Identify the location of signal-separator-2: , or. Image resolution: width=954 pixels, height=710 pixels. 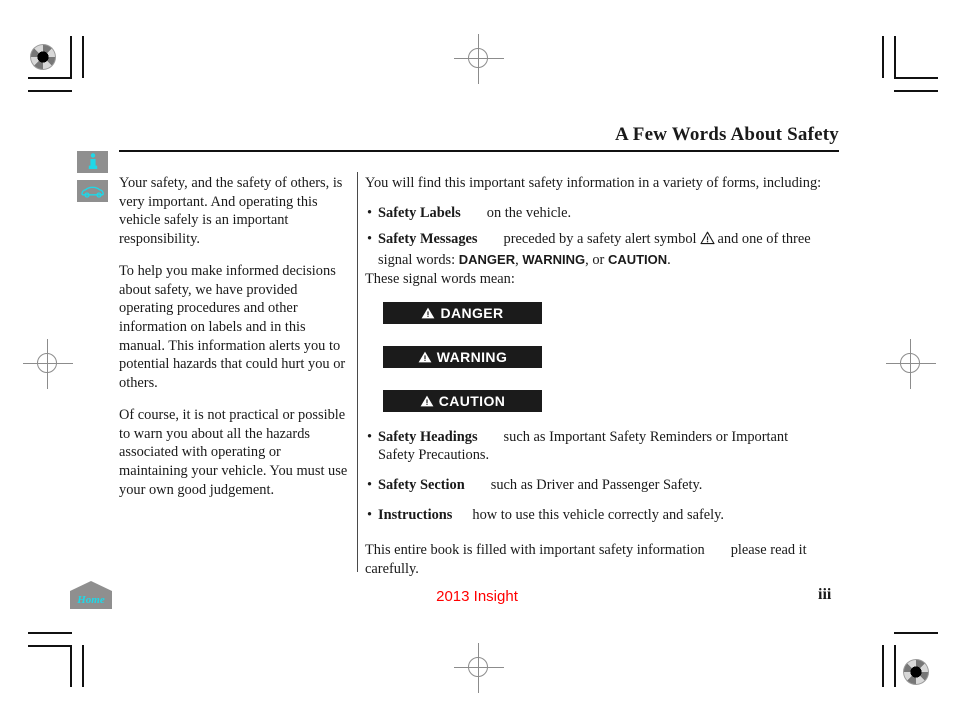
(596, 260).